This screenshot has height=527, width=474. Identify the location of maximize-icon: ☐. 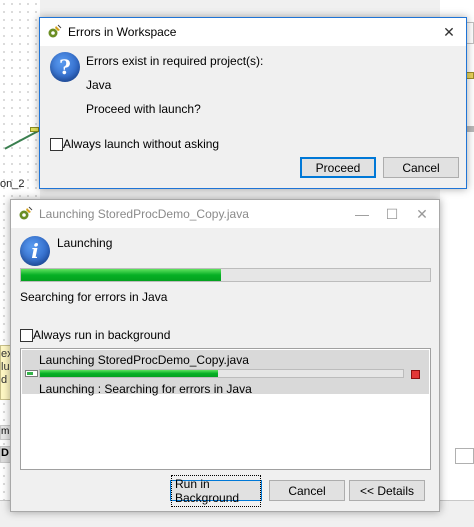
(392, 214).